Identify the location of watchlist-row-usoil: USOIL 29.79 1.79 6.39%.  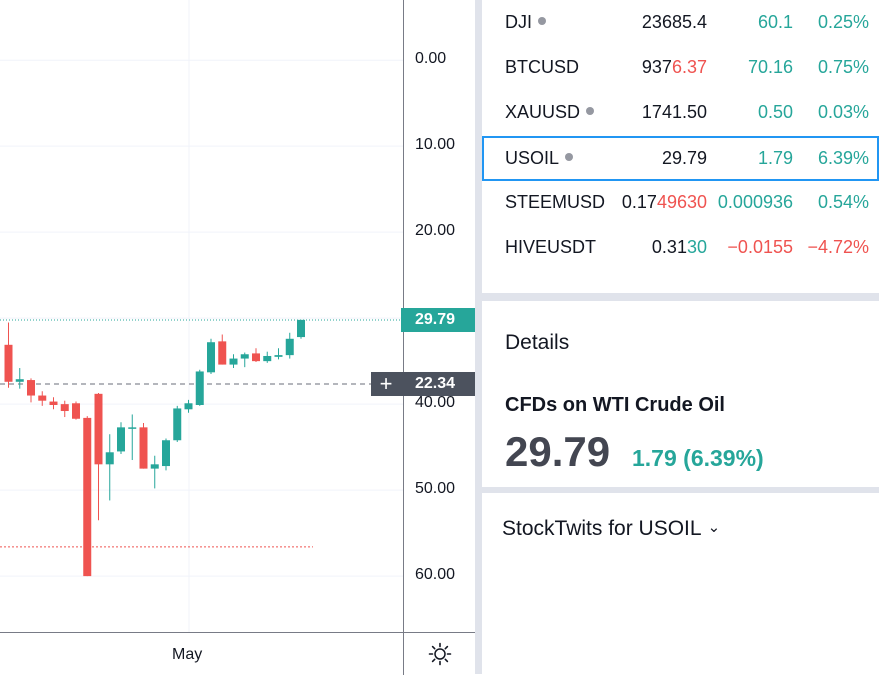
(680, 158).